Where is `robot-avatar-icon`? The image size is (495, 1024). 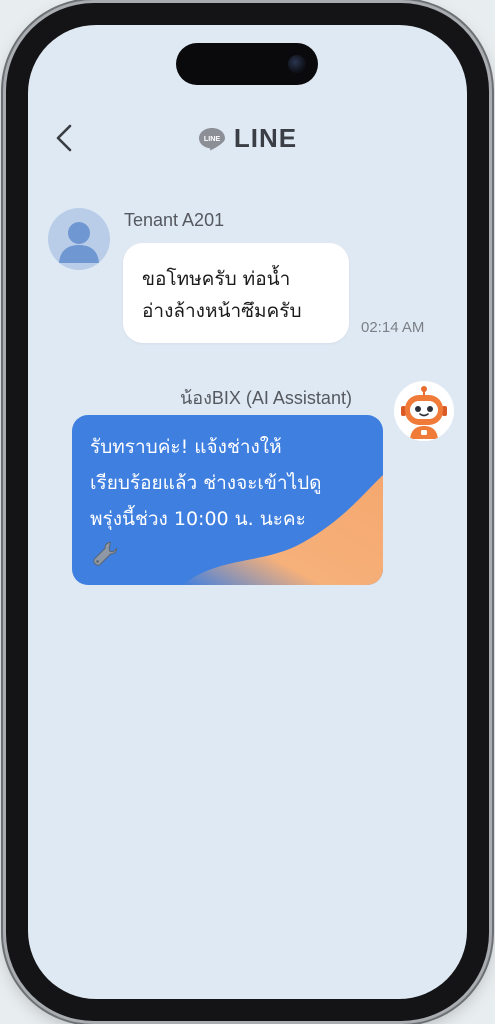
robot-avatar-icon is located at coordinates (424, 412).